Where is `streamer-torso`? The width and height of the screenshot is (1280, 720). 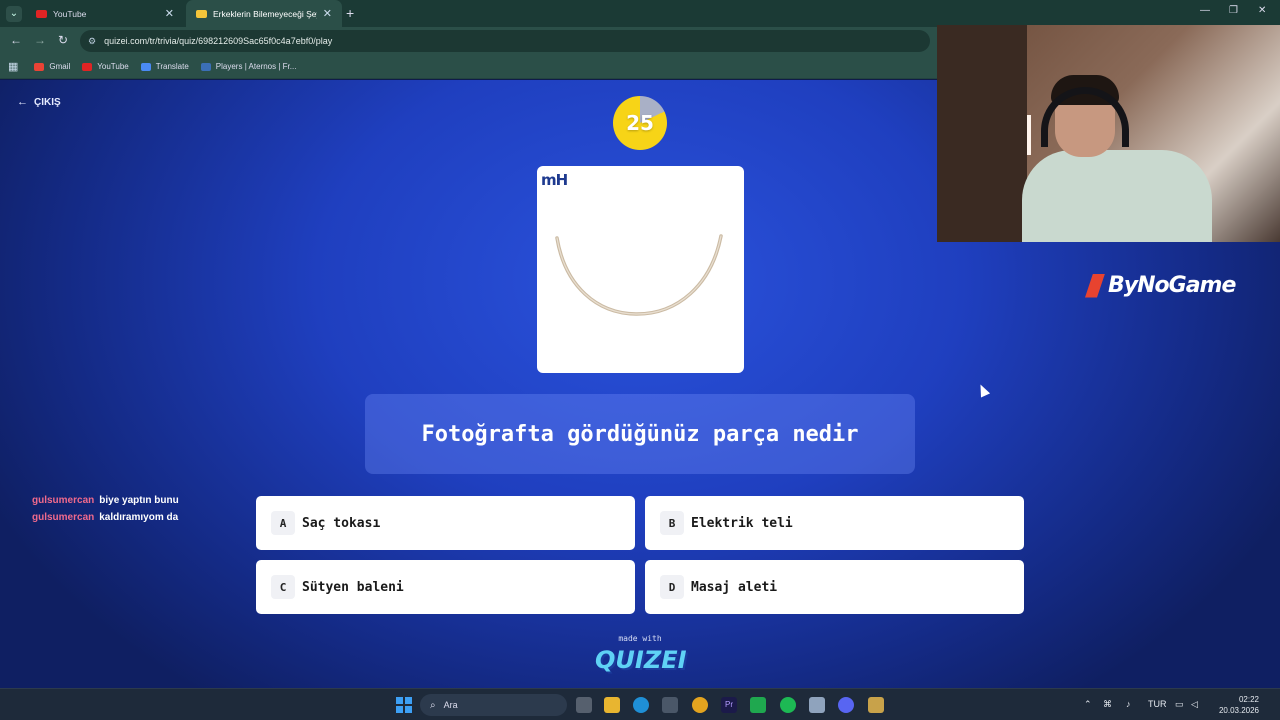
streamer-torso is located at coordinates (1117, 196).